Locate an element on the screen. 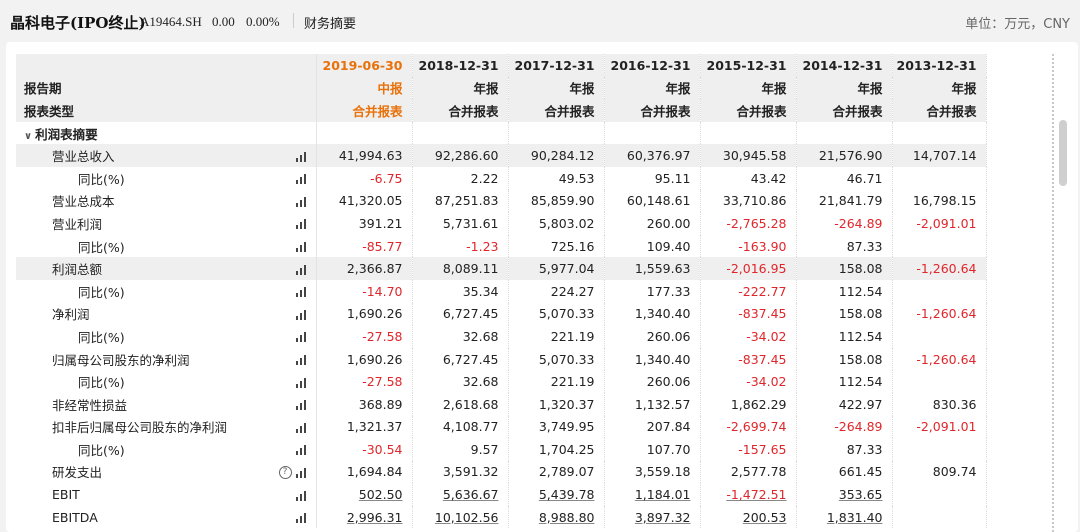  column-date: 2014-12-31 is located at coordinates (844, 65).